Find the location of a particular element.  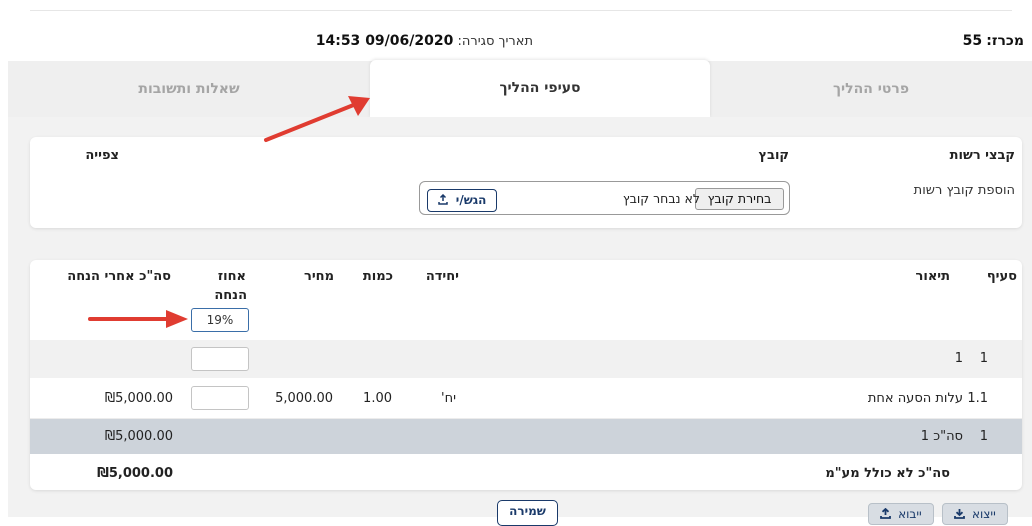

save-button: שמירה is located at coordinates (527, 513).